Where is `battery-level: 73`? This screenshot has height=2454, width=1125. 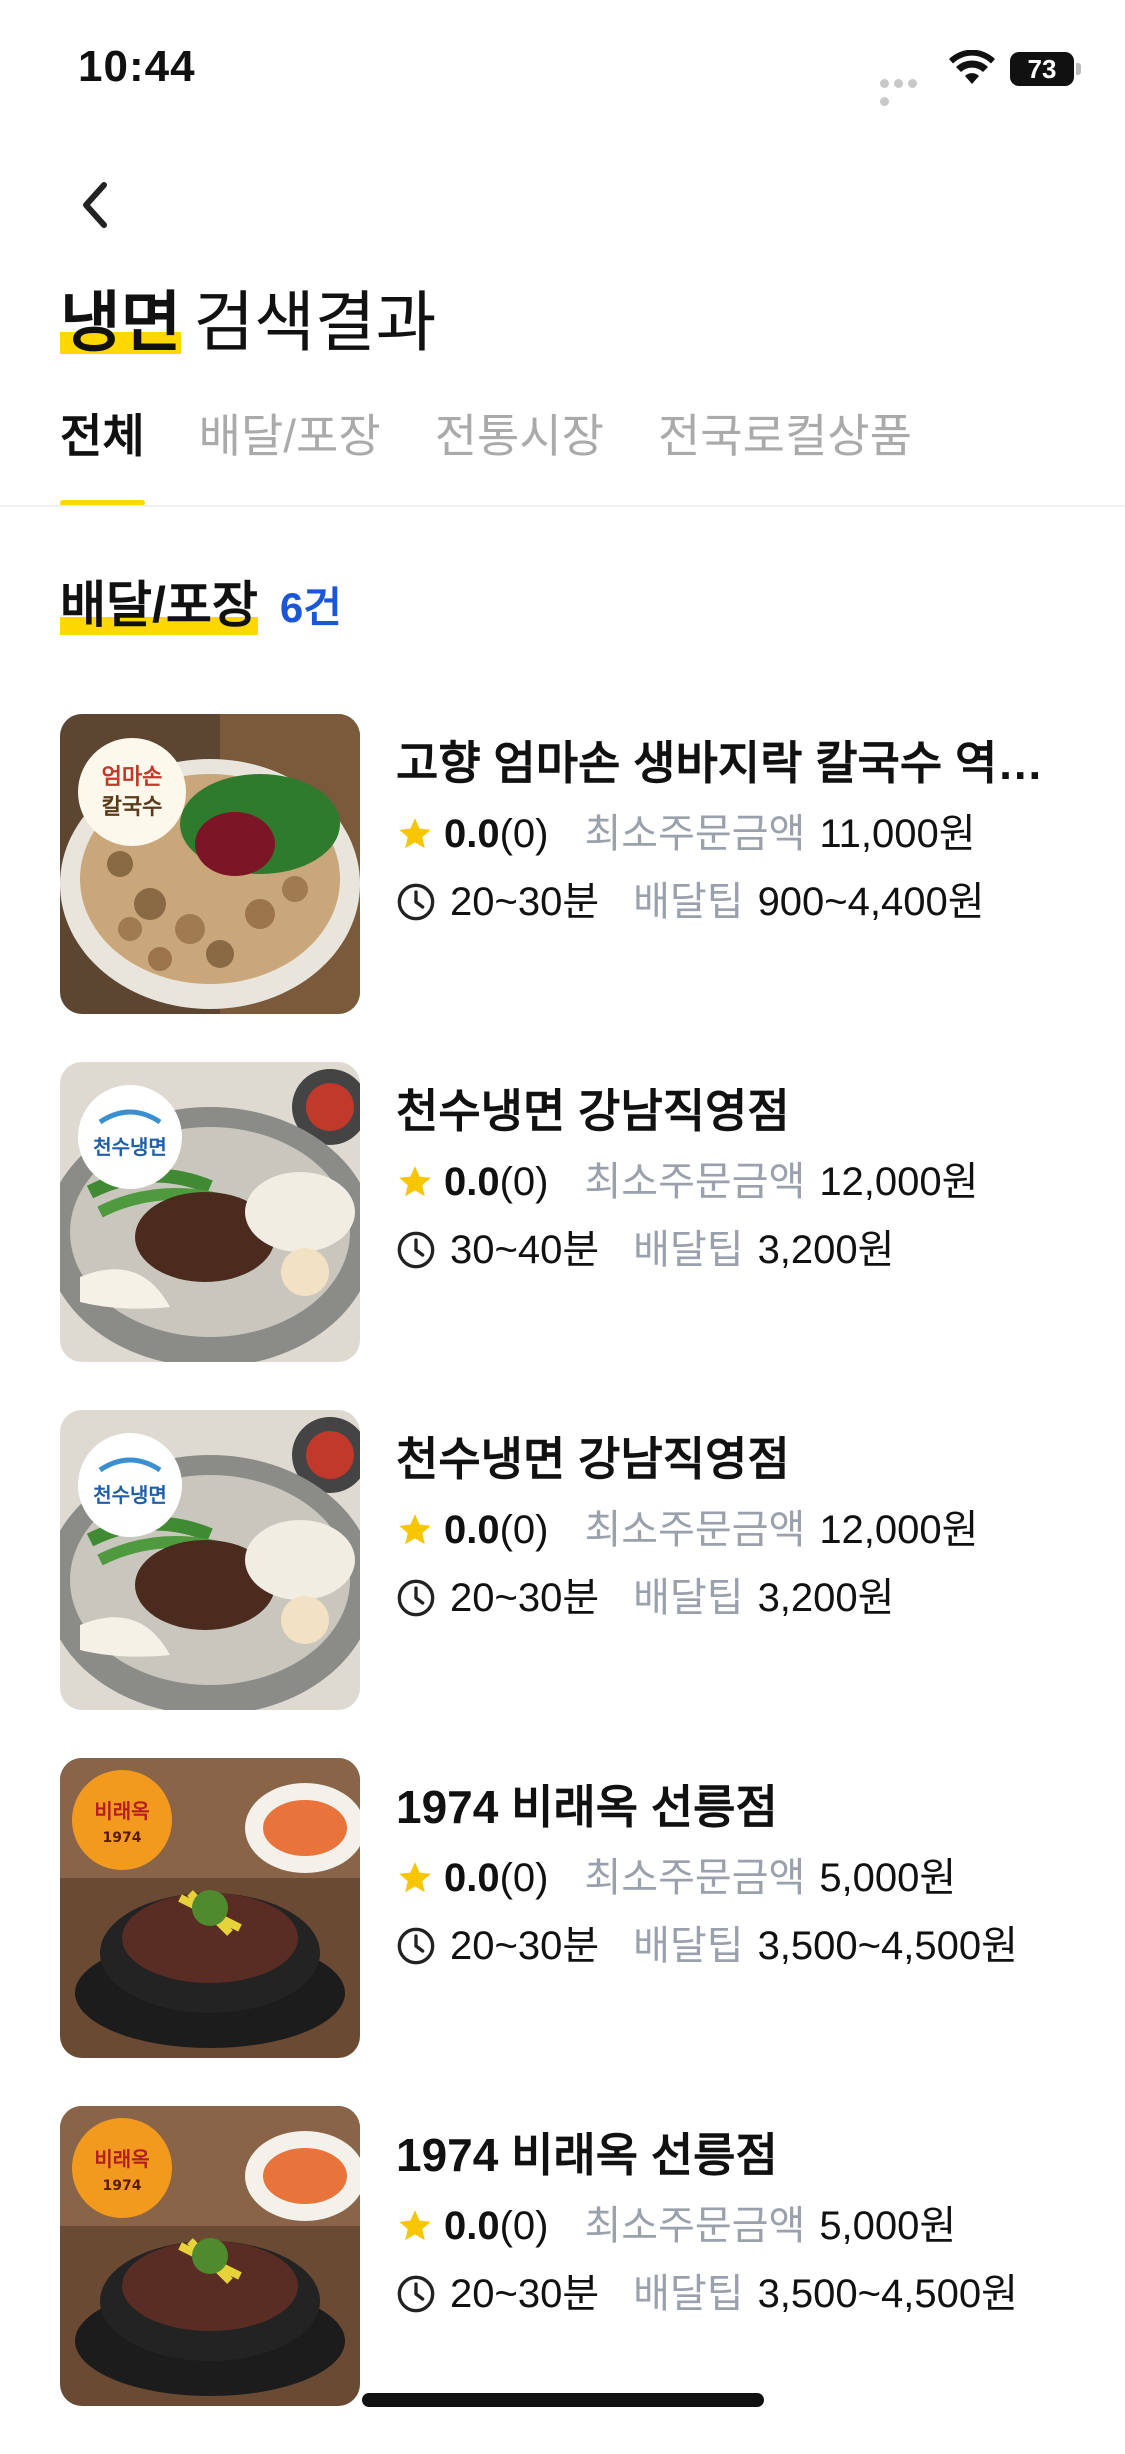
battery-level: 73 is located at coordinates (1042, 69).